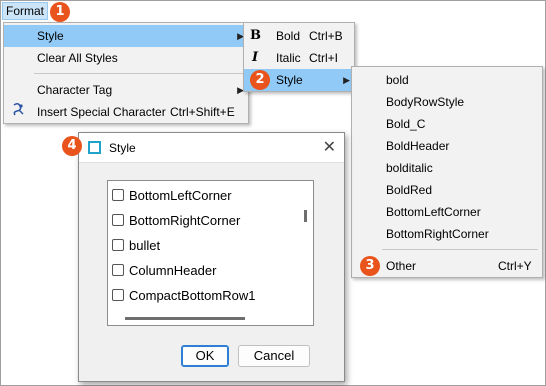  I want to click on list-item-label: BottomRightCorner, so click(185, 220).